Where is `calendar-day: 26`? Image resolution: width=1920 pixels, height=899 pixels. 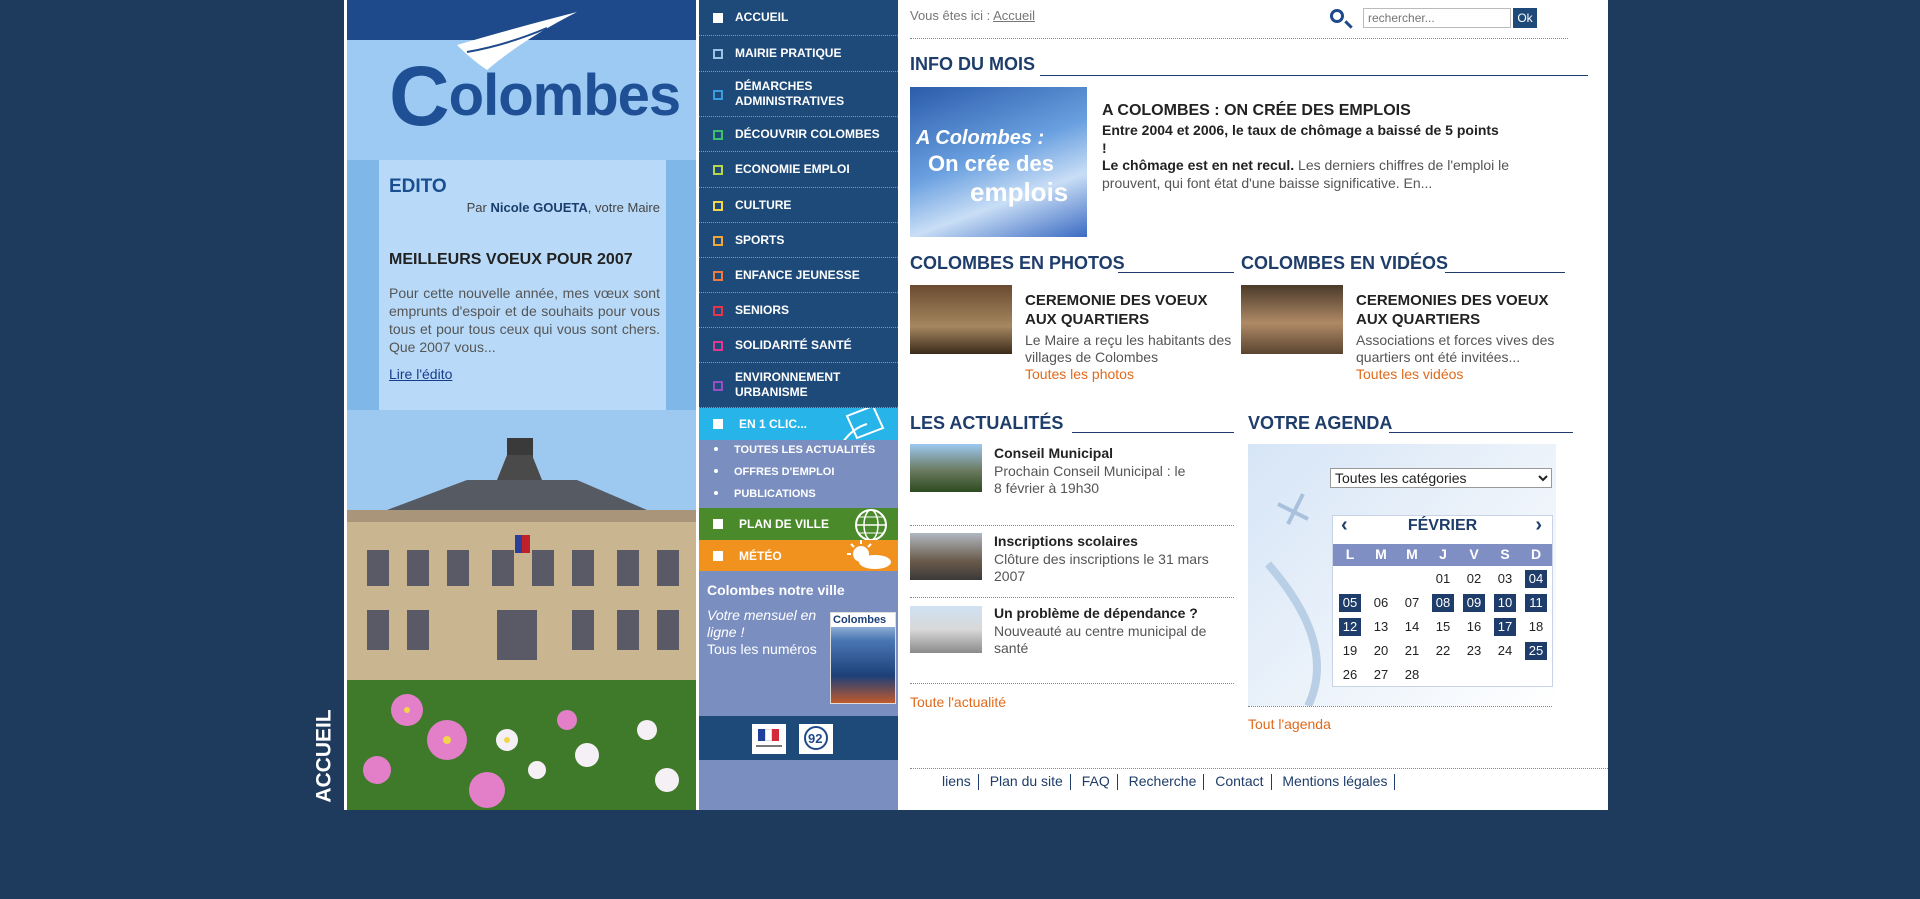
calendar-day: 26 is located at coordinates (1350, 675).